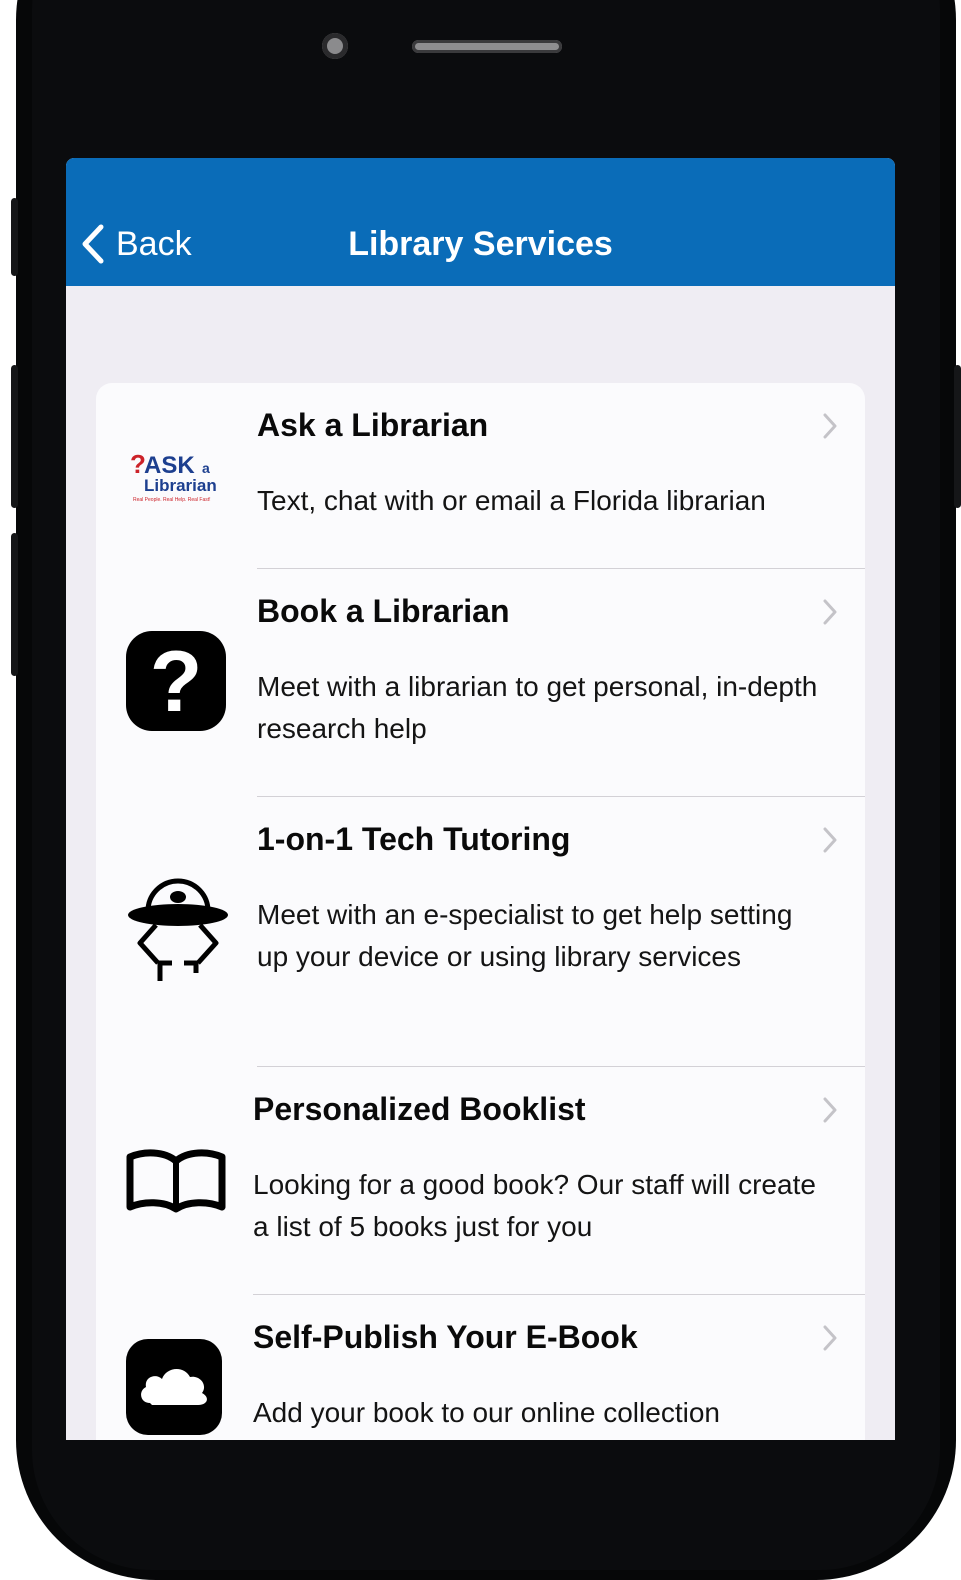 The image size is (961, 1580). I want to click on volume-up-button, so click(14, 436).